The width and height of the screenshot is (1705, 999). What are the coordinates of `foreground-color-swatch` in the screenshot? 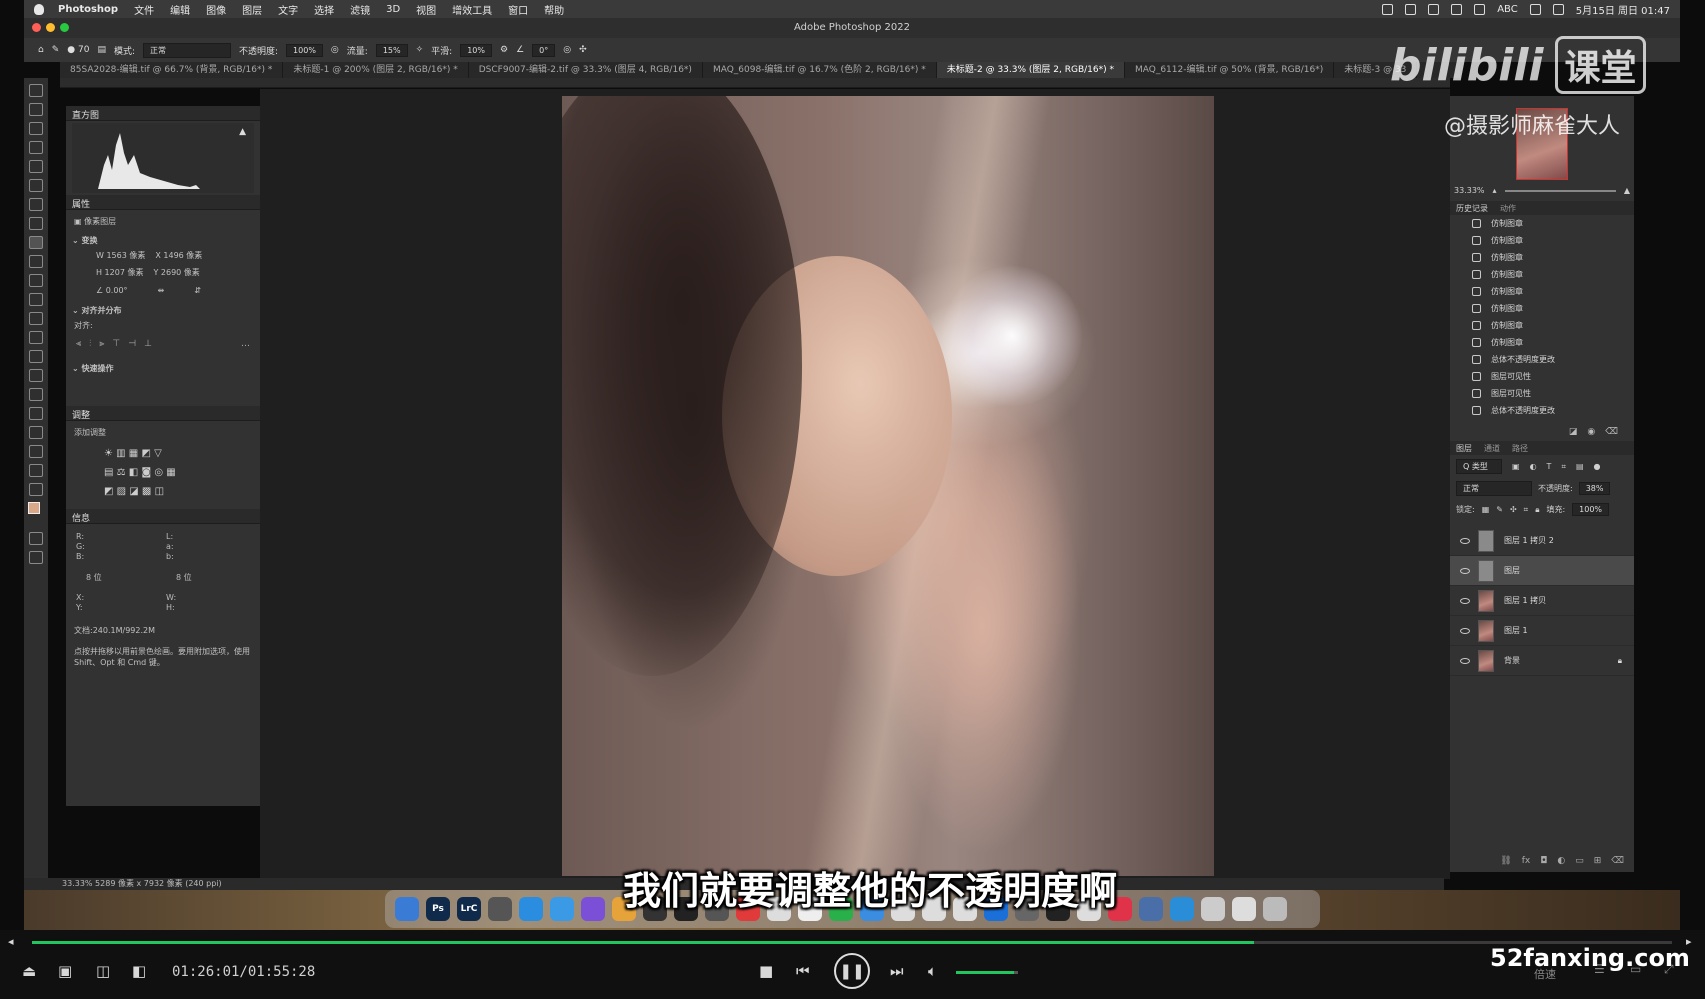 It's located at (34, 508).